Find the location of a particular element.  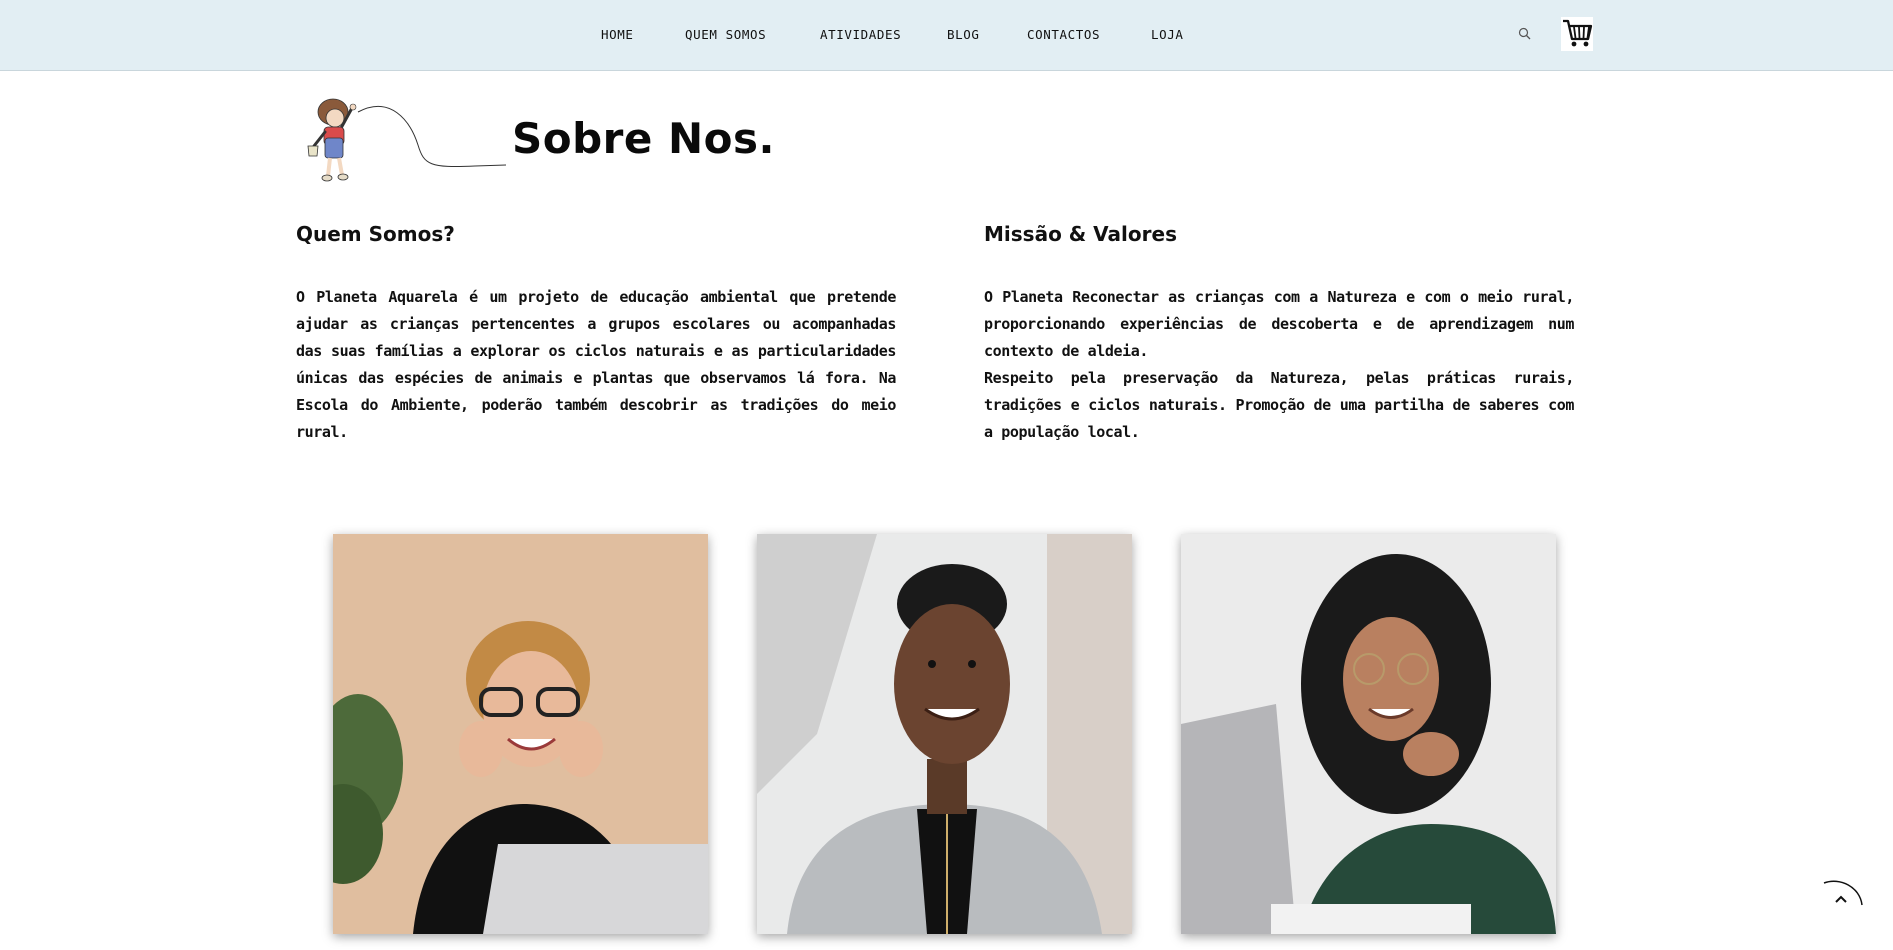

child-with-kite-illustration is located at coordinates (405, 140).